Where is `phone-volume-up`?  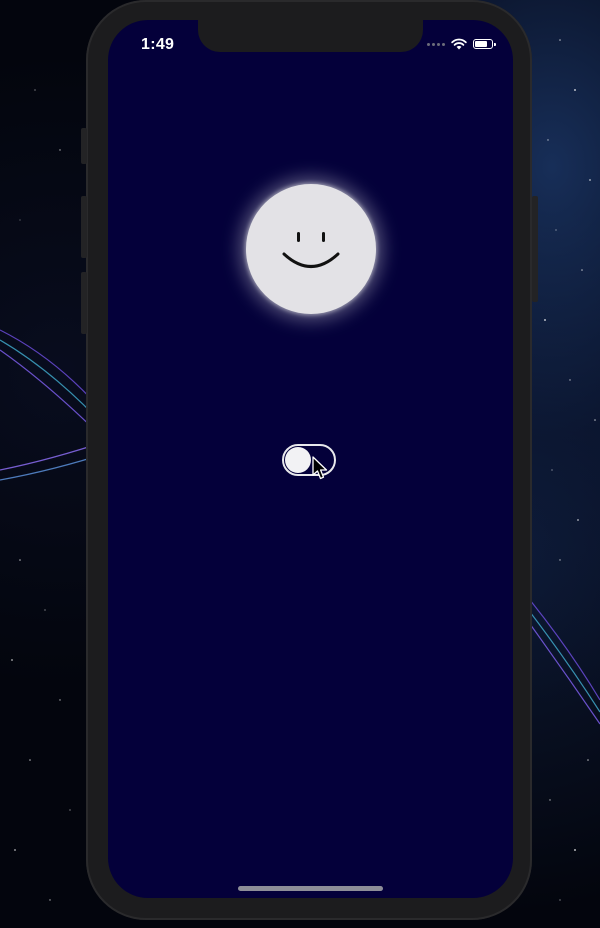 phone-volume-up is located at coordinates (84, 227).